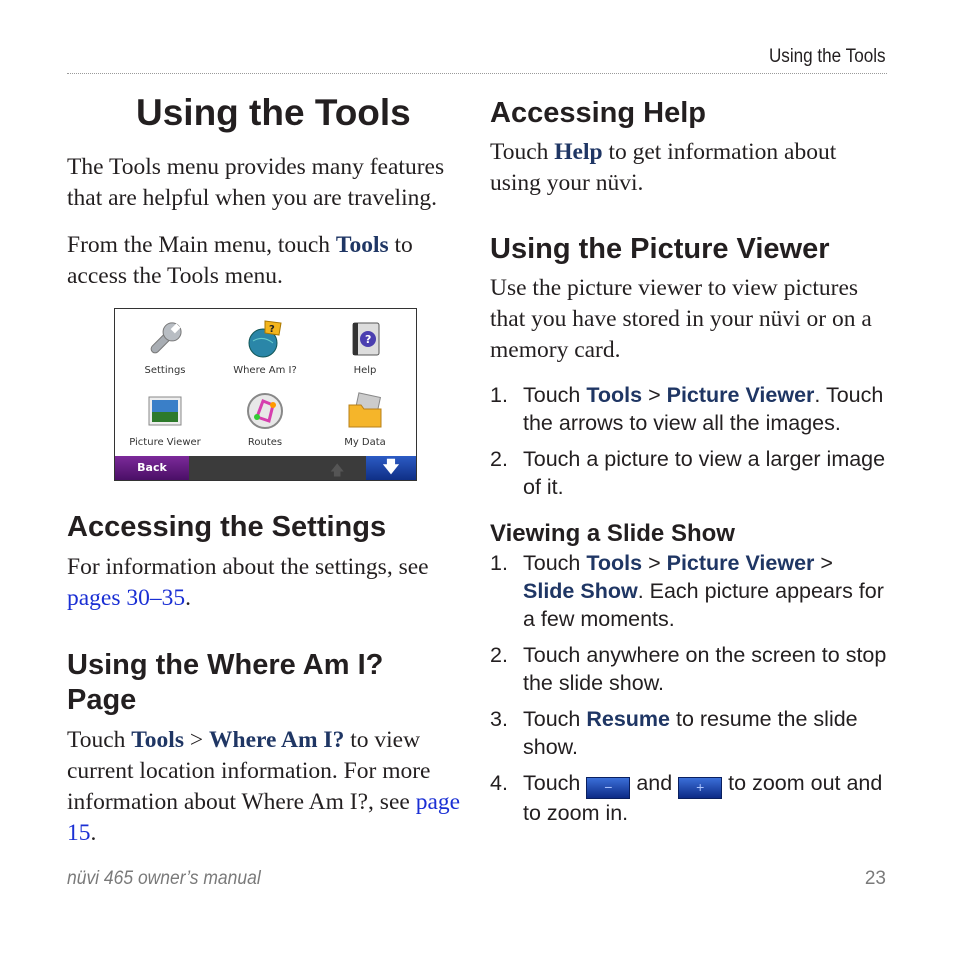 The height and width of the screenshot is (954, 954). I want to click on zoom-in-icon: +, so click(700, 788).